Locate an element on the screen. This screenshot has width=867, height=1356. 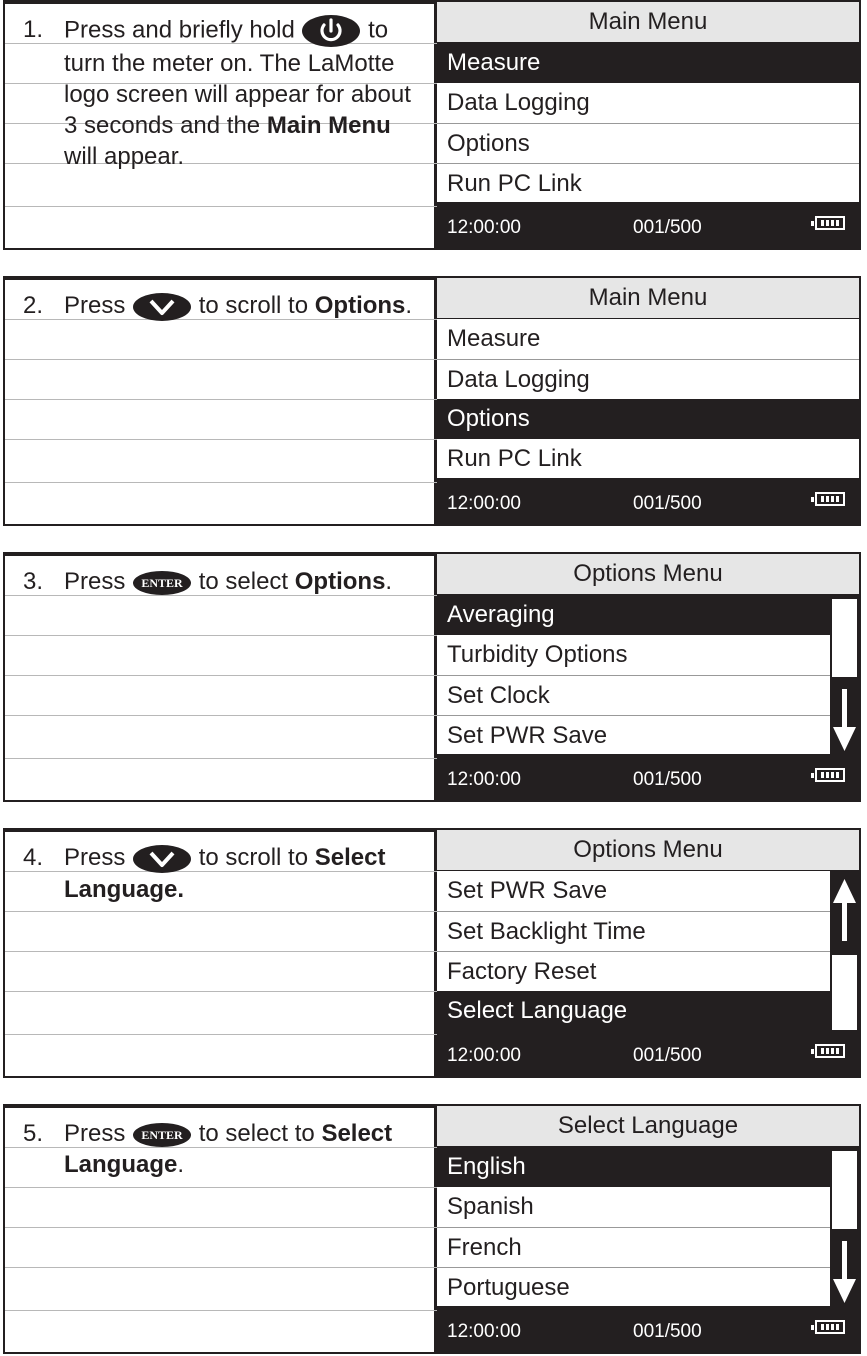
step-number: 1. is located at coordinates (33, 29).